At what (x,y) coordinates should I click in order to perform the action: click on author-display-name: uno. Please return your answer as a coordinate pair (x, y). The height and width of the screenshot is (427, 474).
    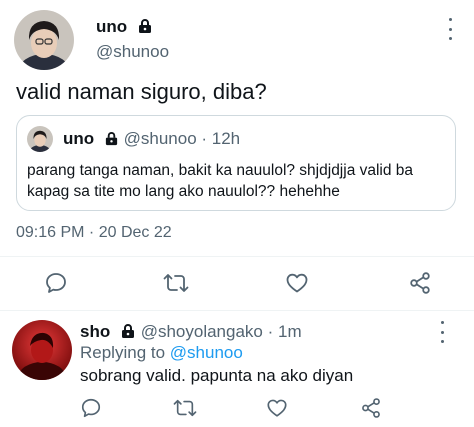
    Looking at the image, I should click on (111, 26).